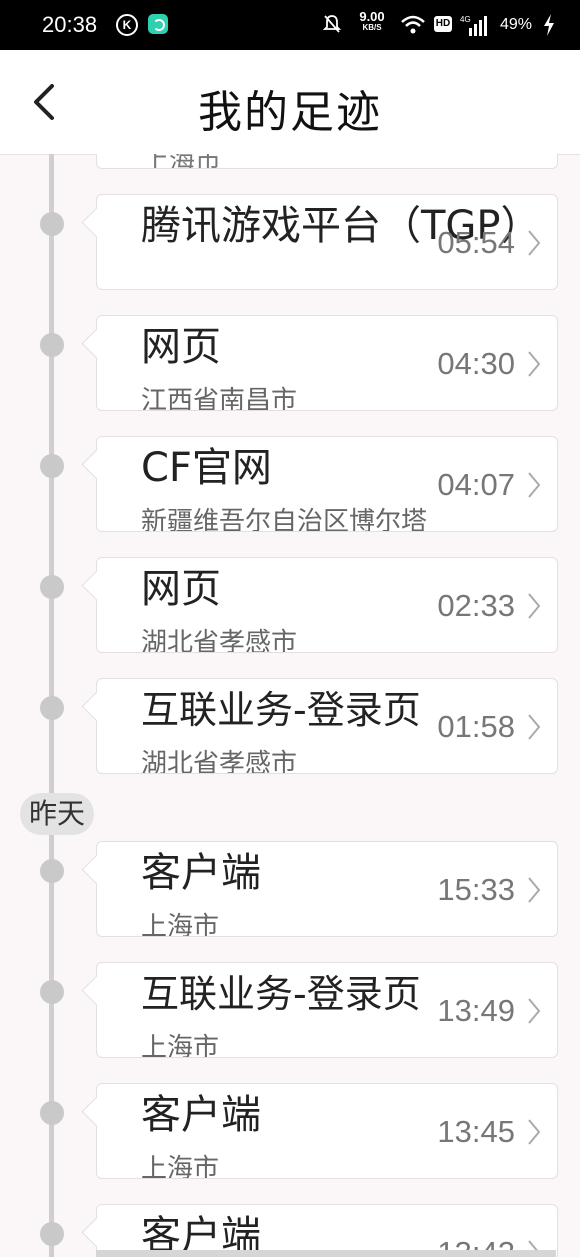 The height and width of the screenshot is (1257, 580). Describe the element at coordinates (476, 889) in the screenshot. I see `card-time: 15:33` at that location.